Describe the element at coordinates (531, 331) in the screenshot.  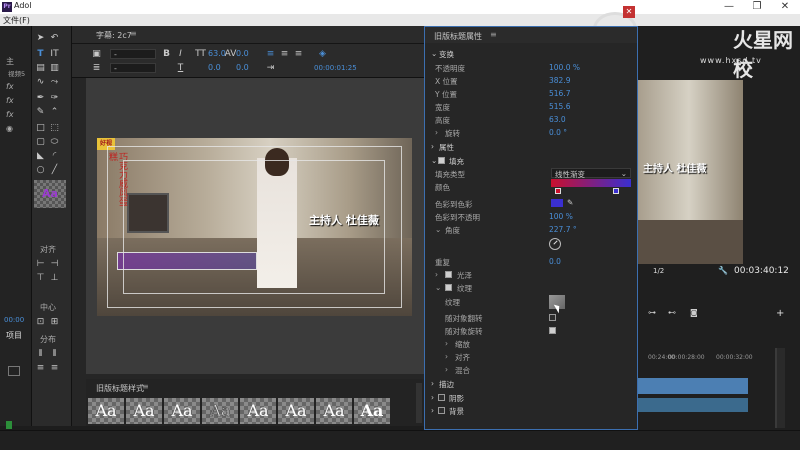
I see `rotate-with-object-row: 随对象旋转` at that location.